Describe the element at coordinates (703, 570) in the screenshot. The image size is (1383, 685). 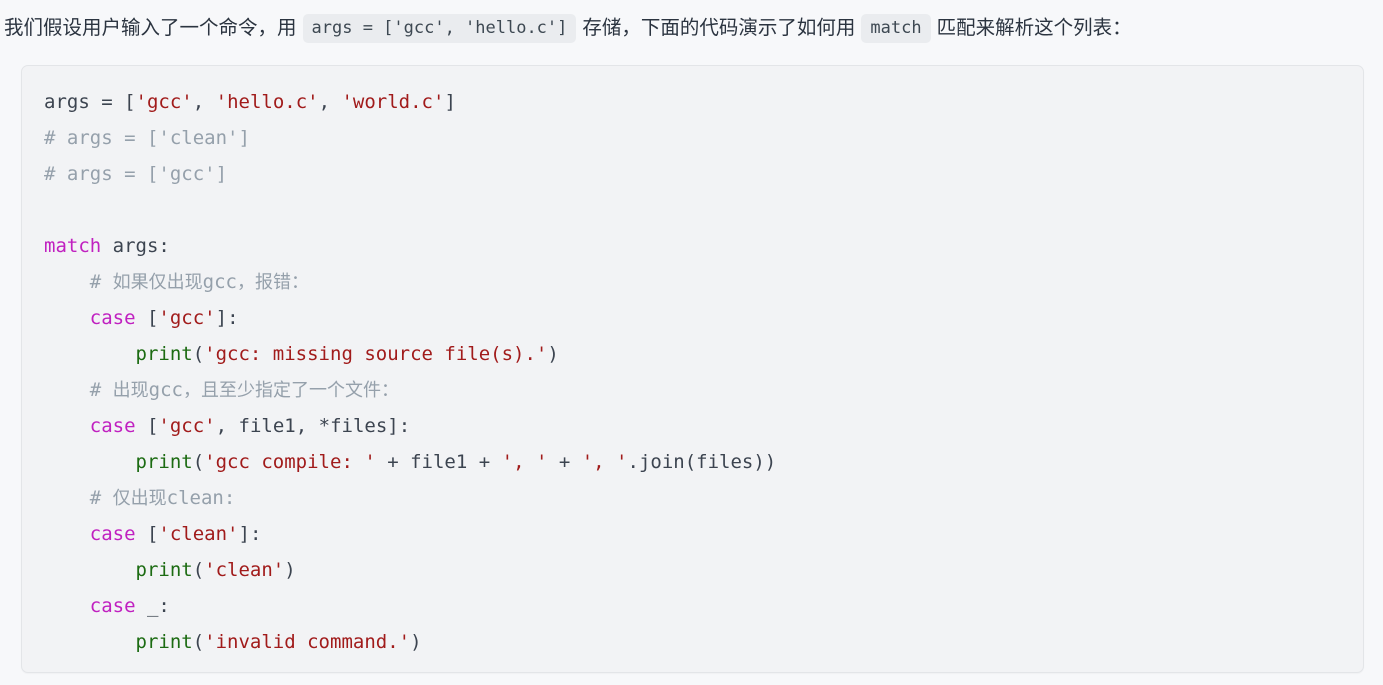
I see `code-line: print('clean')` at that location.